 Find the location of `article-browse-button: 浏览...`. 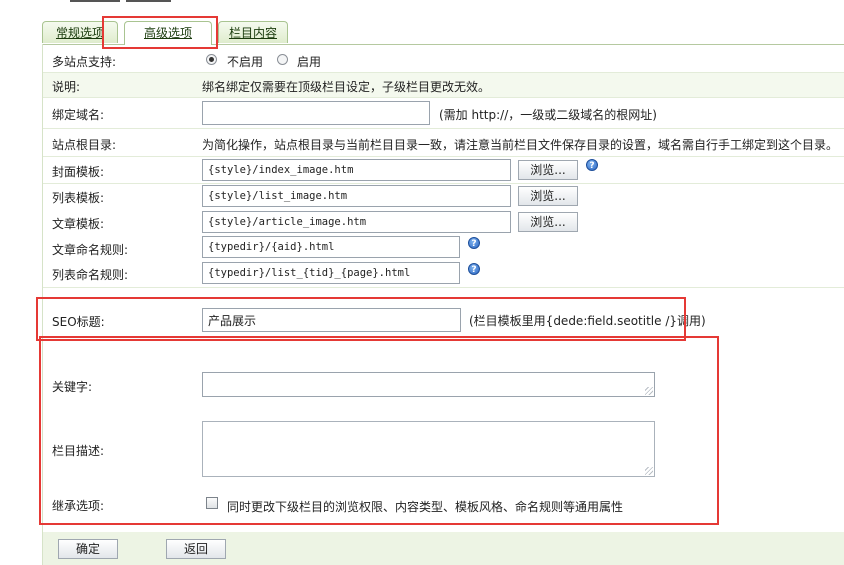

article-browse-button: 浏览... is located at coordinates (548, 222).